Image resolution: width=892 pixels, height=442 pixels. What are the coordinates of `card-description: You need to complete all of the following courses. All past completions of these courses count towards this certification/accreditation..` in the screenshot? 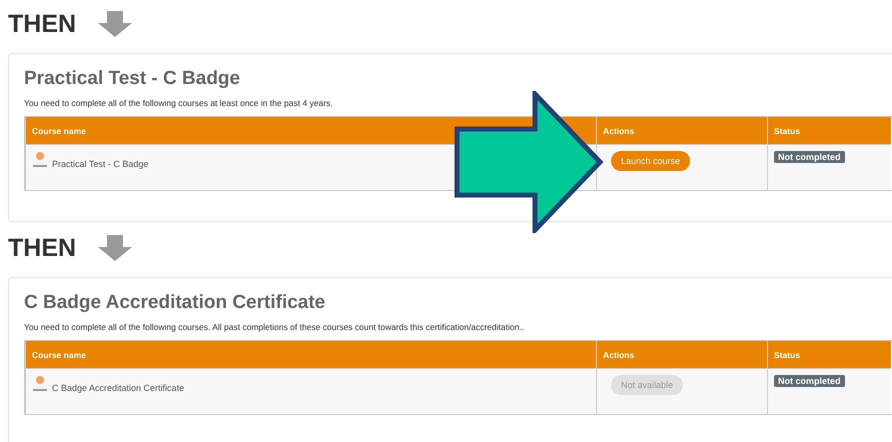 It's located at (275, 327).